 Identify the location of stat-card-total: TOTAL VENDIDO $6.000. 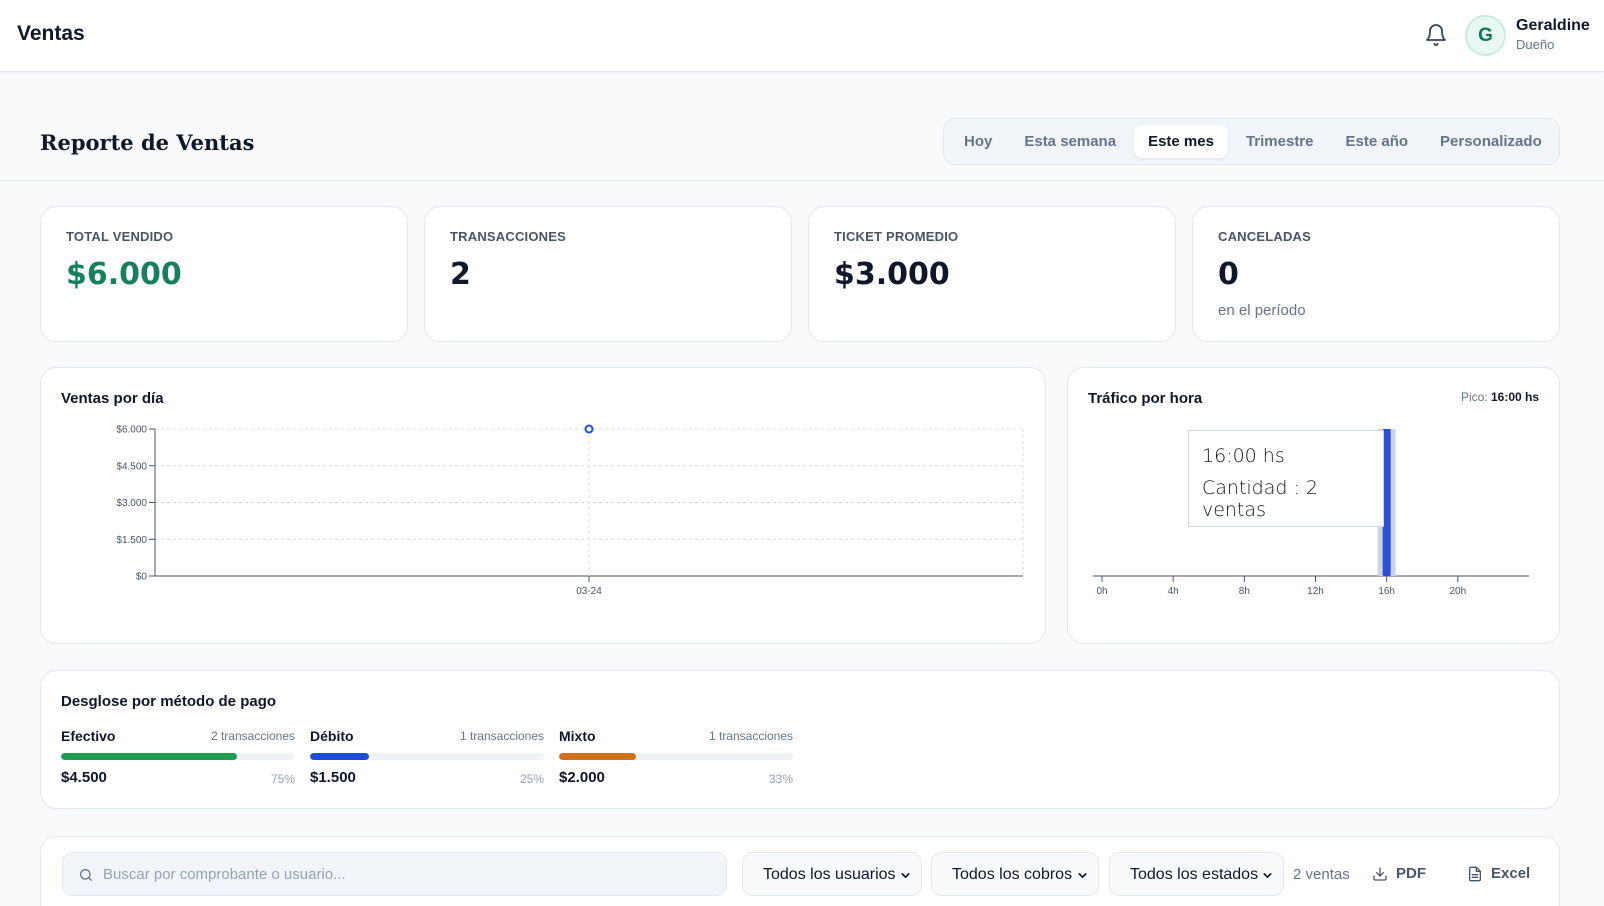
(224, 274).